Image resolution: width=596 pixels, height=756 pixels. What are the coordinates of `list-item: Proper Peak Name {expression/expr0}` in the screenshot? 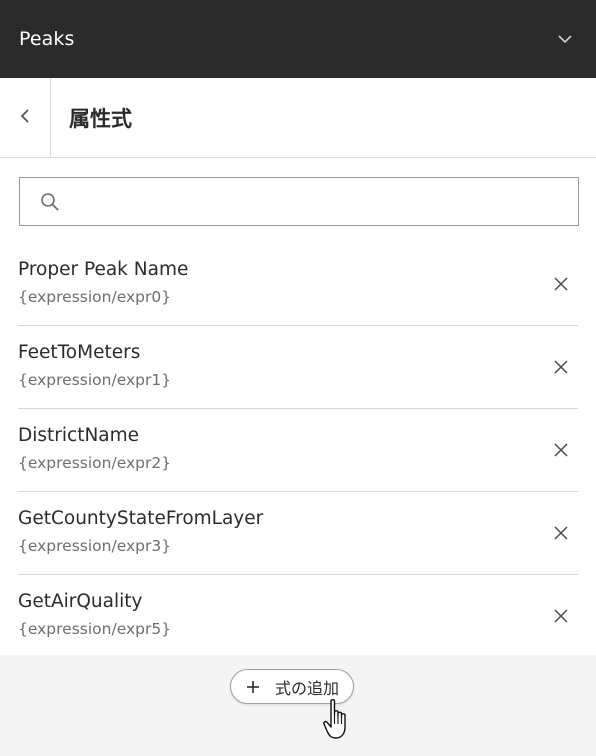 It's located at (298, 284).